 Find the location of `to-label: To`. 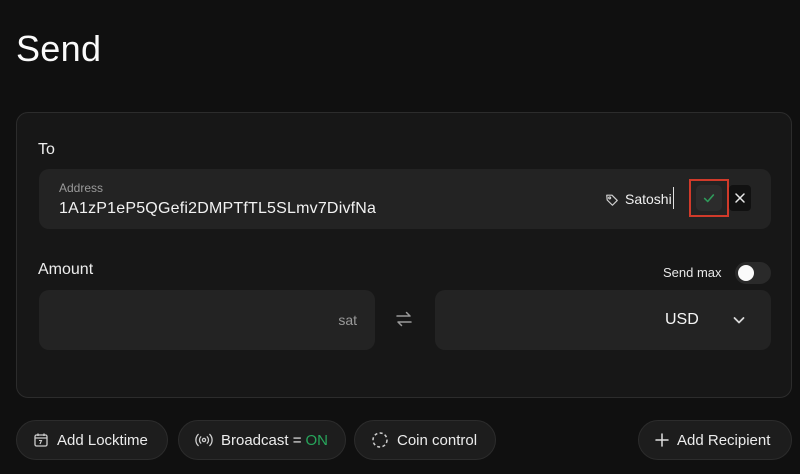

to-label: To is located at coordinates (46, 149).